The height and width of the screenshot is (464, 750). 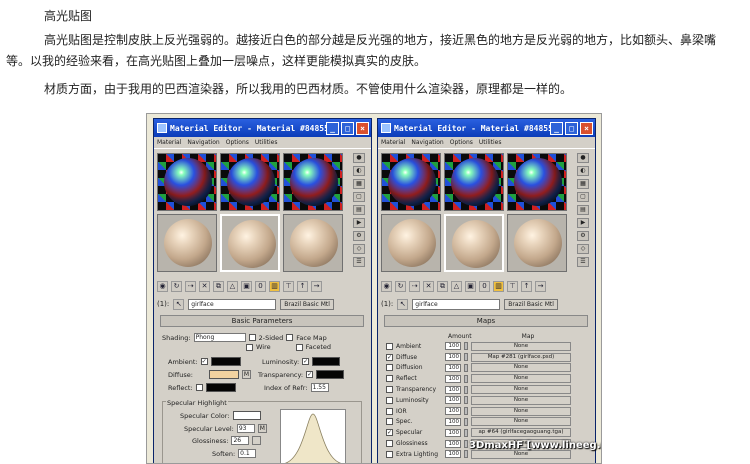 What do you see at coordinates (220, 387) in the screenshot?
I see `reflect-color-swatch` at bounding box center [220, 387].